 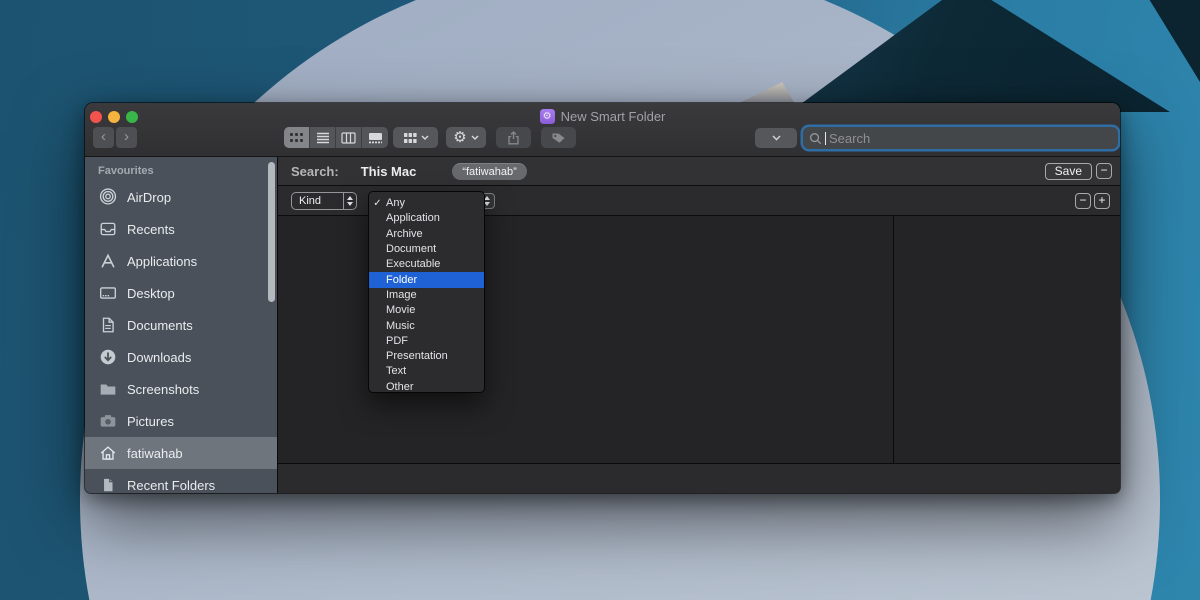 I want to click on documents-icon, so click(x=108, y=325).